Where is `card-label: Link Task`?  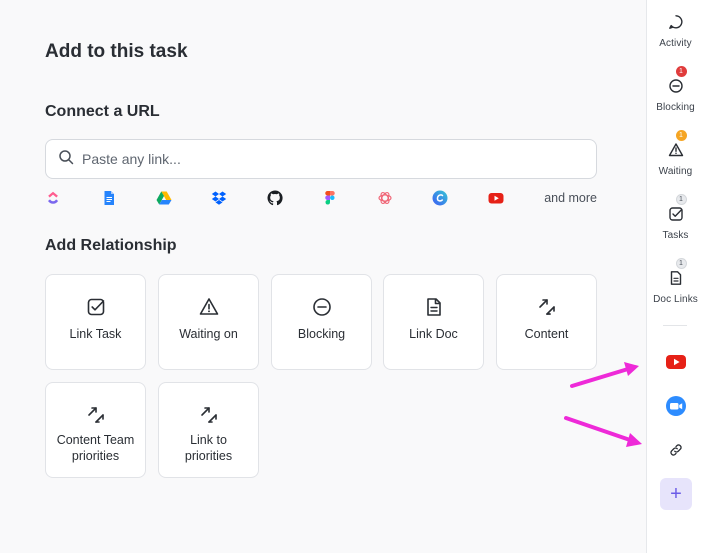
card-label: Link Task is located at coordinates (95, 334).